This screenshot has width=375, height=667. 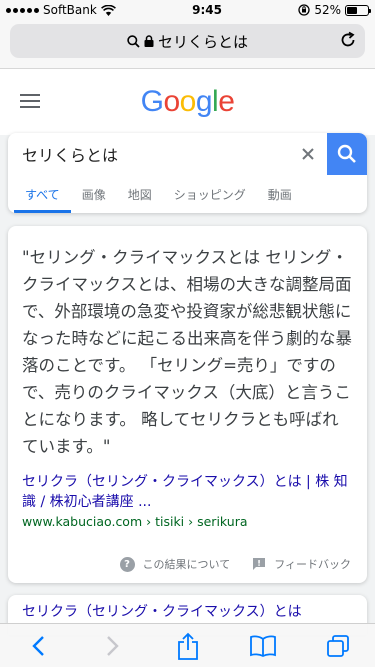 What do you see at coordinates (30, 103) in the screenshot?
I see `menu-icon` at bounding box center [30, 103].